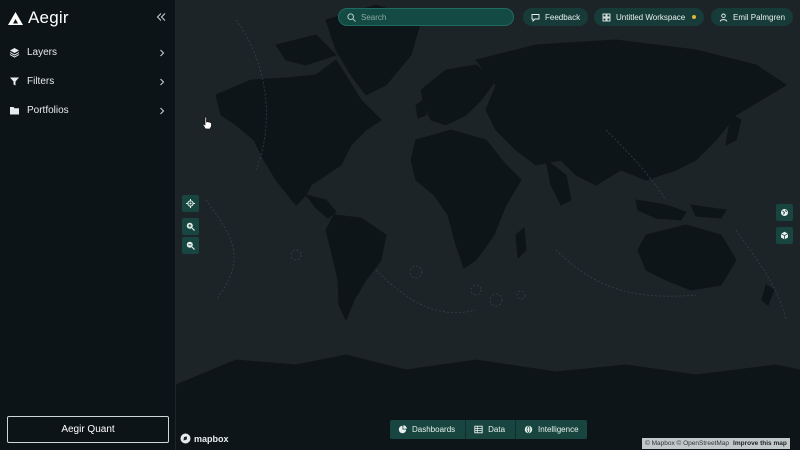  I want to click on tab-data: Data, so click(489, 429).